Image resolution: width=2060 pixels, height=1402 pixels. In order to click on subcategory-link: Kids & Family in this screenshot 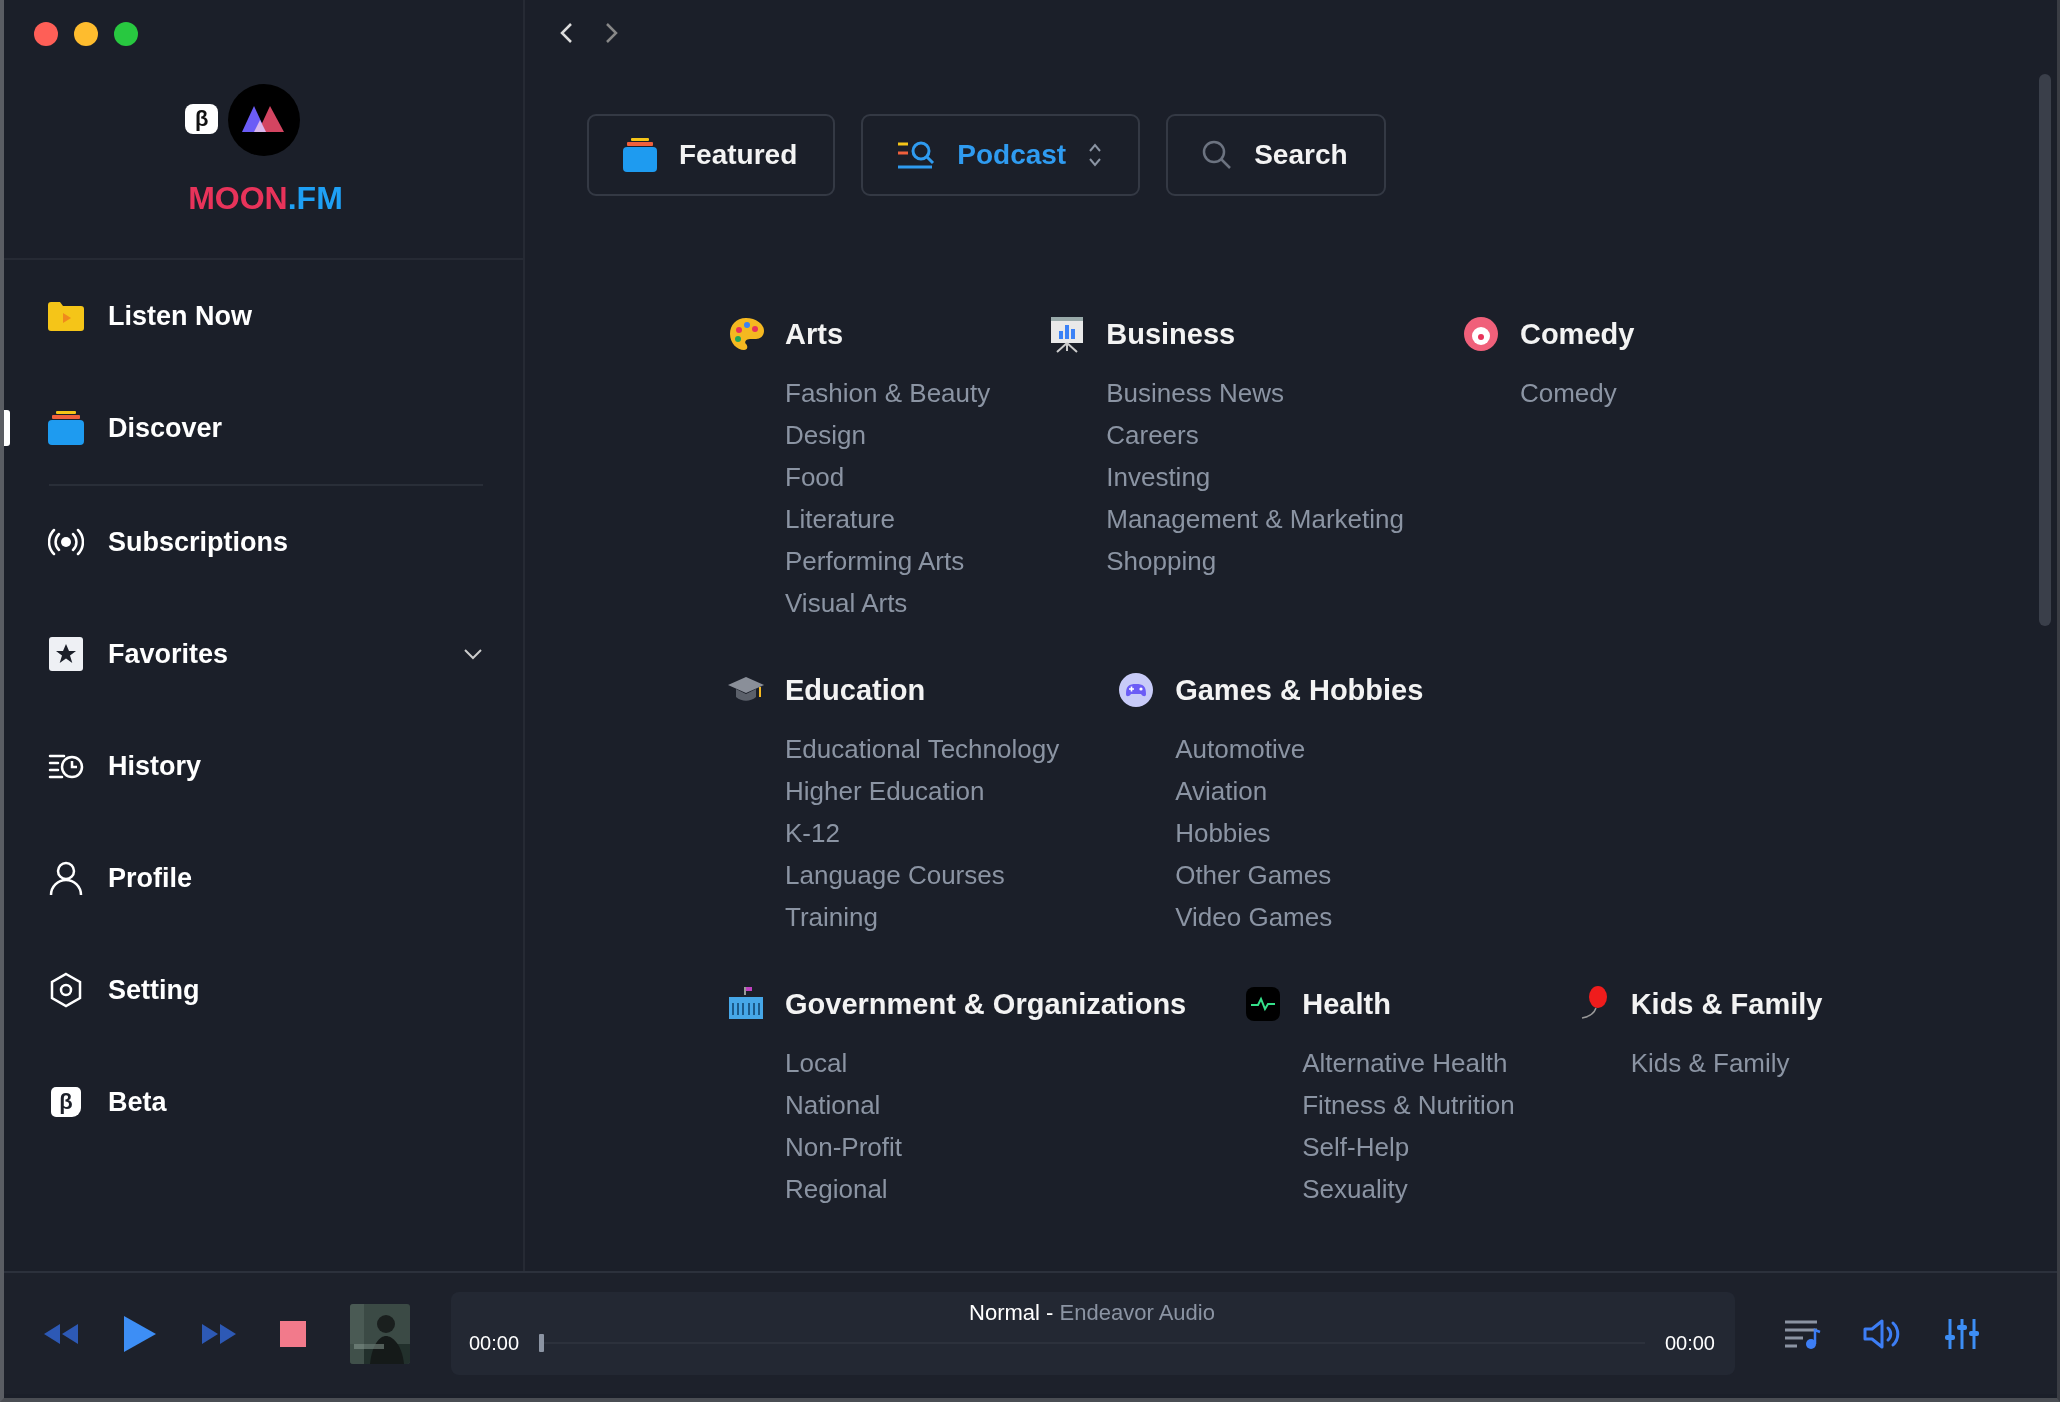, I will do `click(1726, 1063)`.